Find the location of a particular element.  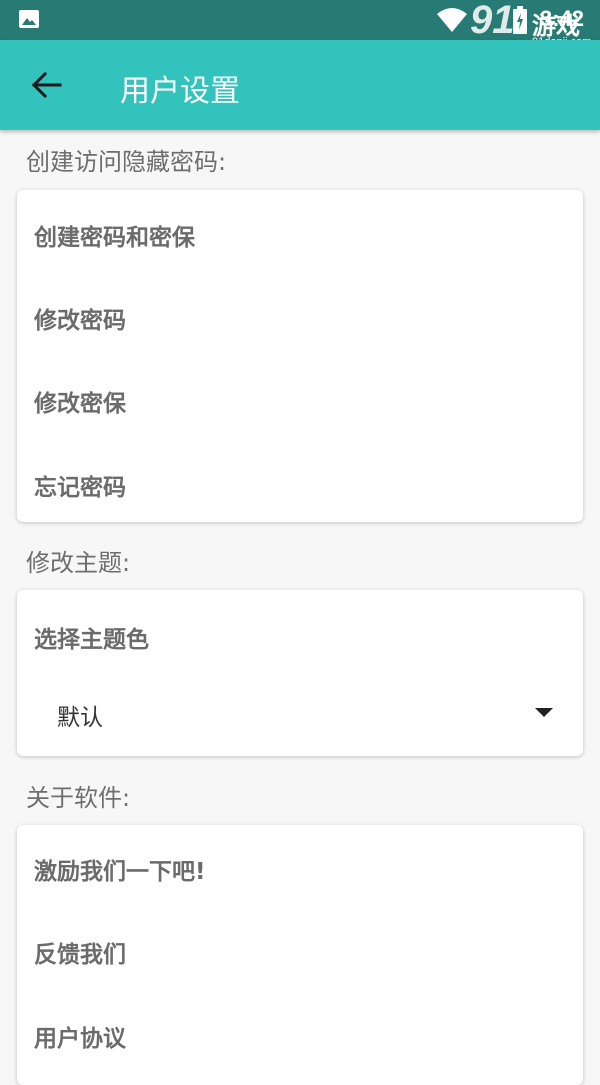

feedback-item: 反馈我们 is located at coordinates (80, 952).